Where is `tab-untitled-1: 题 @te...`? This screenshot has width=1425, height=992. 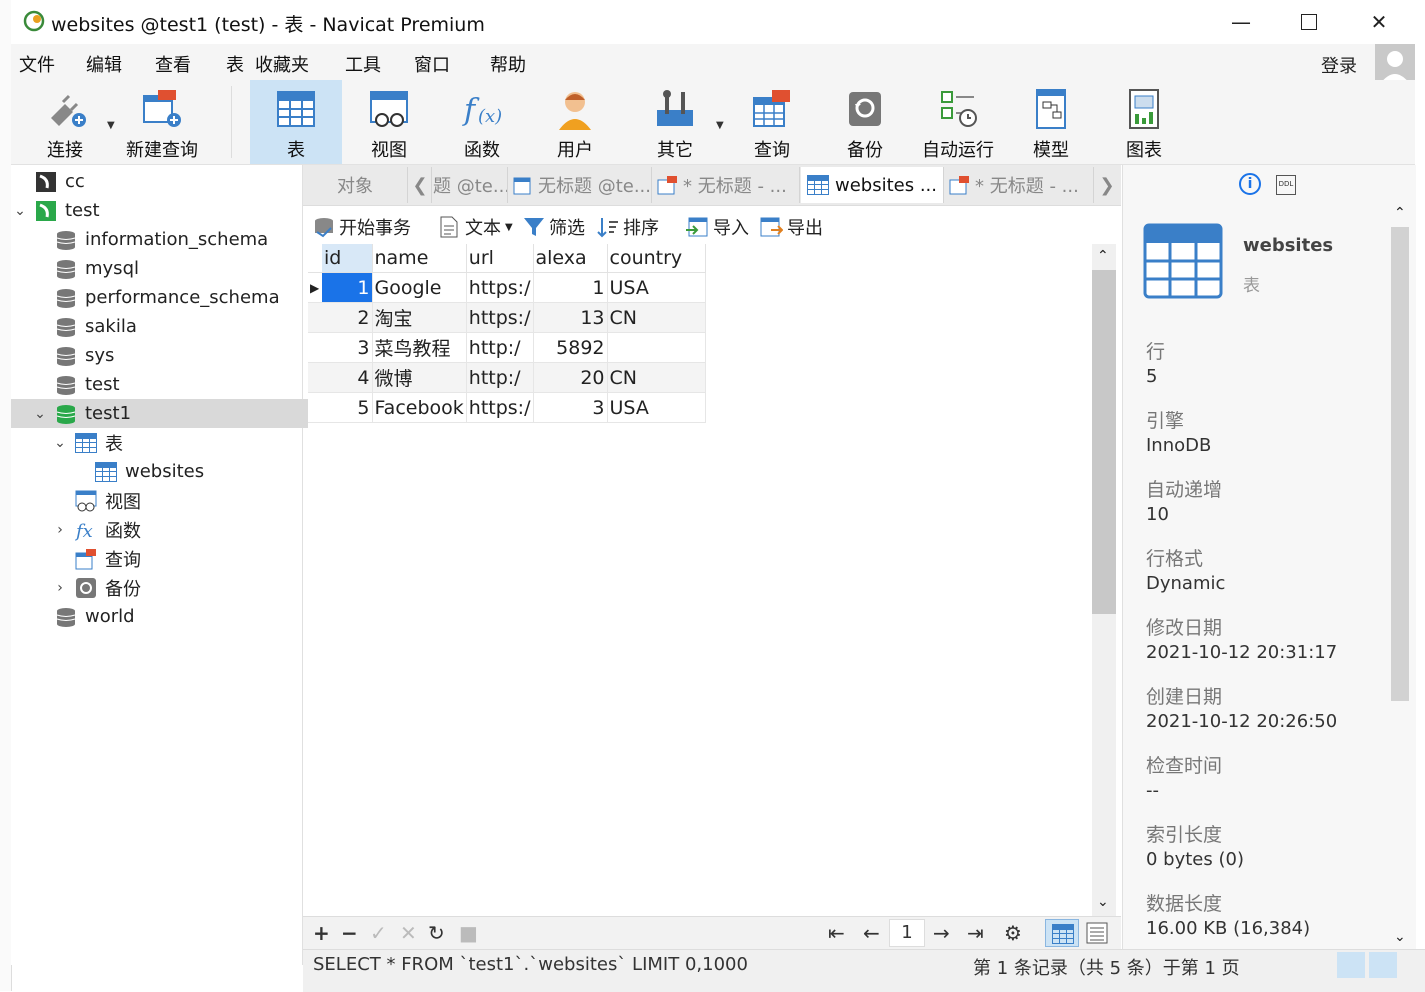
tab-untitled-1: 题 @te... is located at coordinates (470, 185).